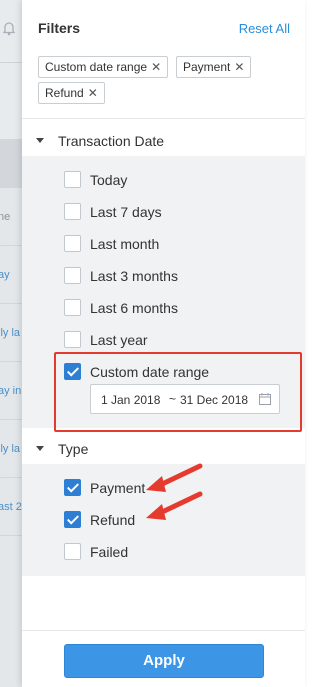 Image resolution: width=320 pixels, height=687 pixels. What do you see at coordinates (163, 630) in the screenshot?
I see `footer-divider` at bounding box center [163, 630].